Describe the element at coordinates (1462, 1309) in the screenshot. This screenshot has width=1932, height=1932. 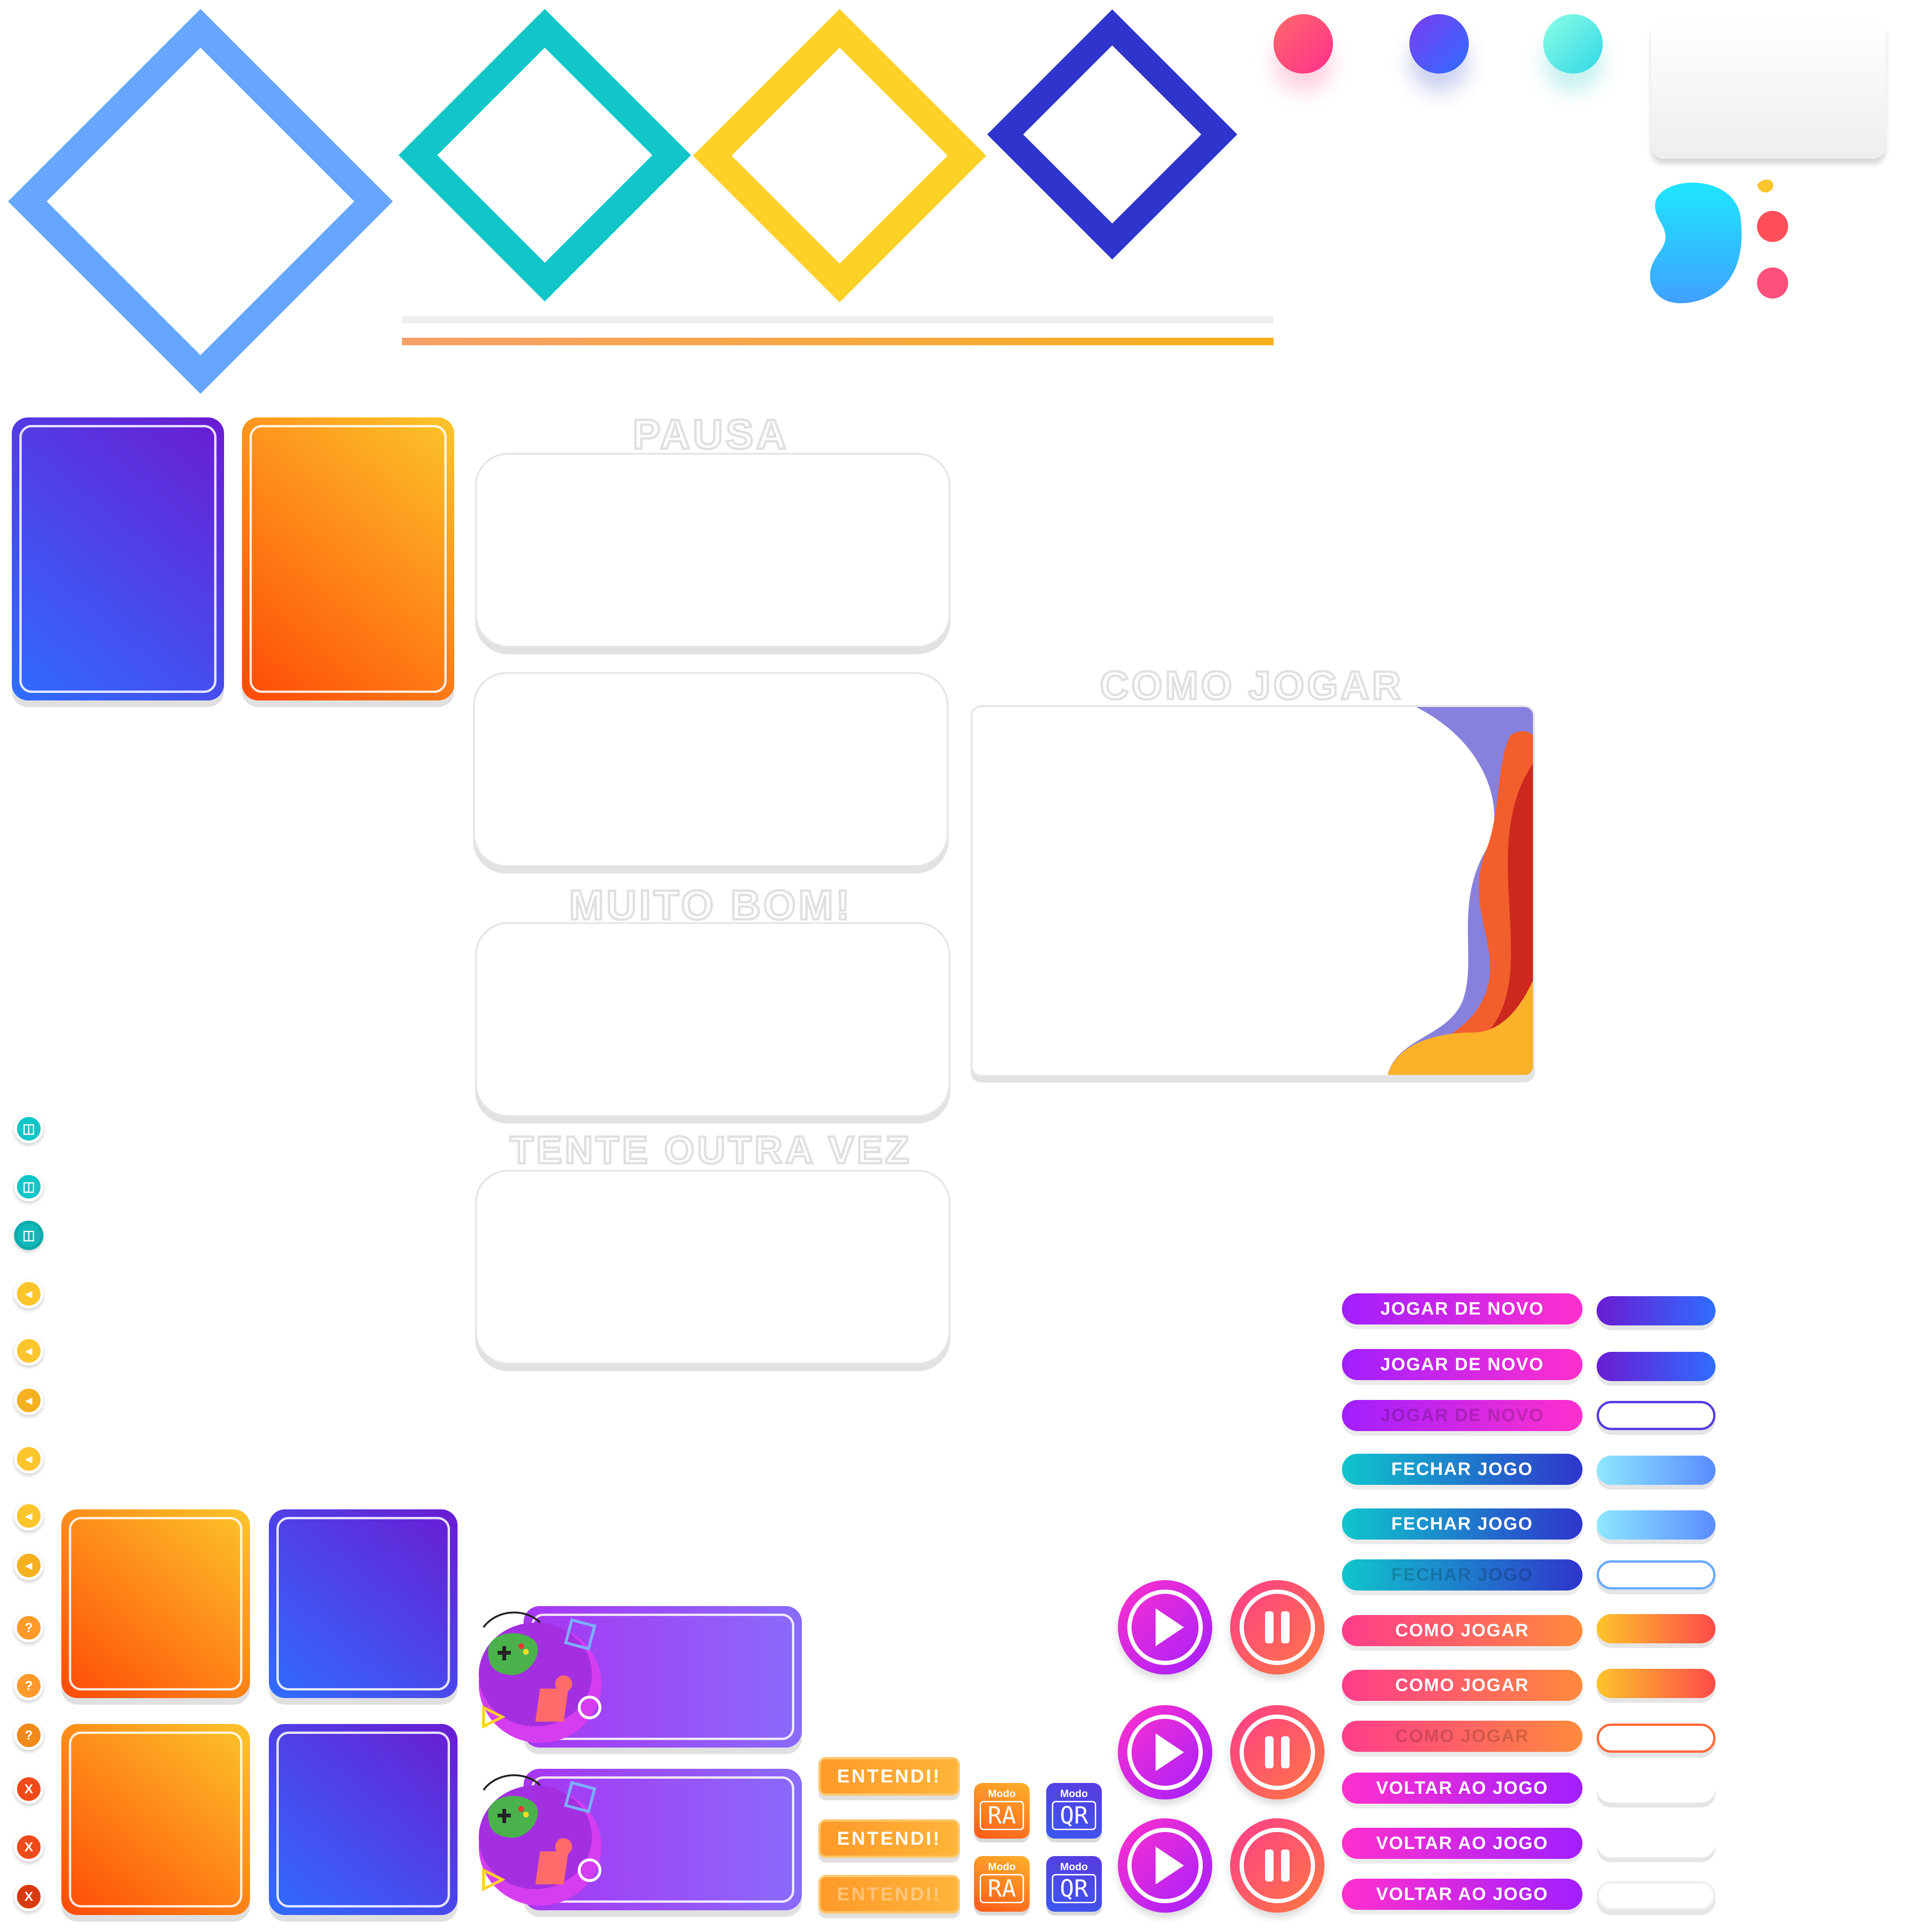
I see `jogar-de-novo-button: JOGAR DE NOVO` at that location.